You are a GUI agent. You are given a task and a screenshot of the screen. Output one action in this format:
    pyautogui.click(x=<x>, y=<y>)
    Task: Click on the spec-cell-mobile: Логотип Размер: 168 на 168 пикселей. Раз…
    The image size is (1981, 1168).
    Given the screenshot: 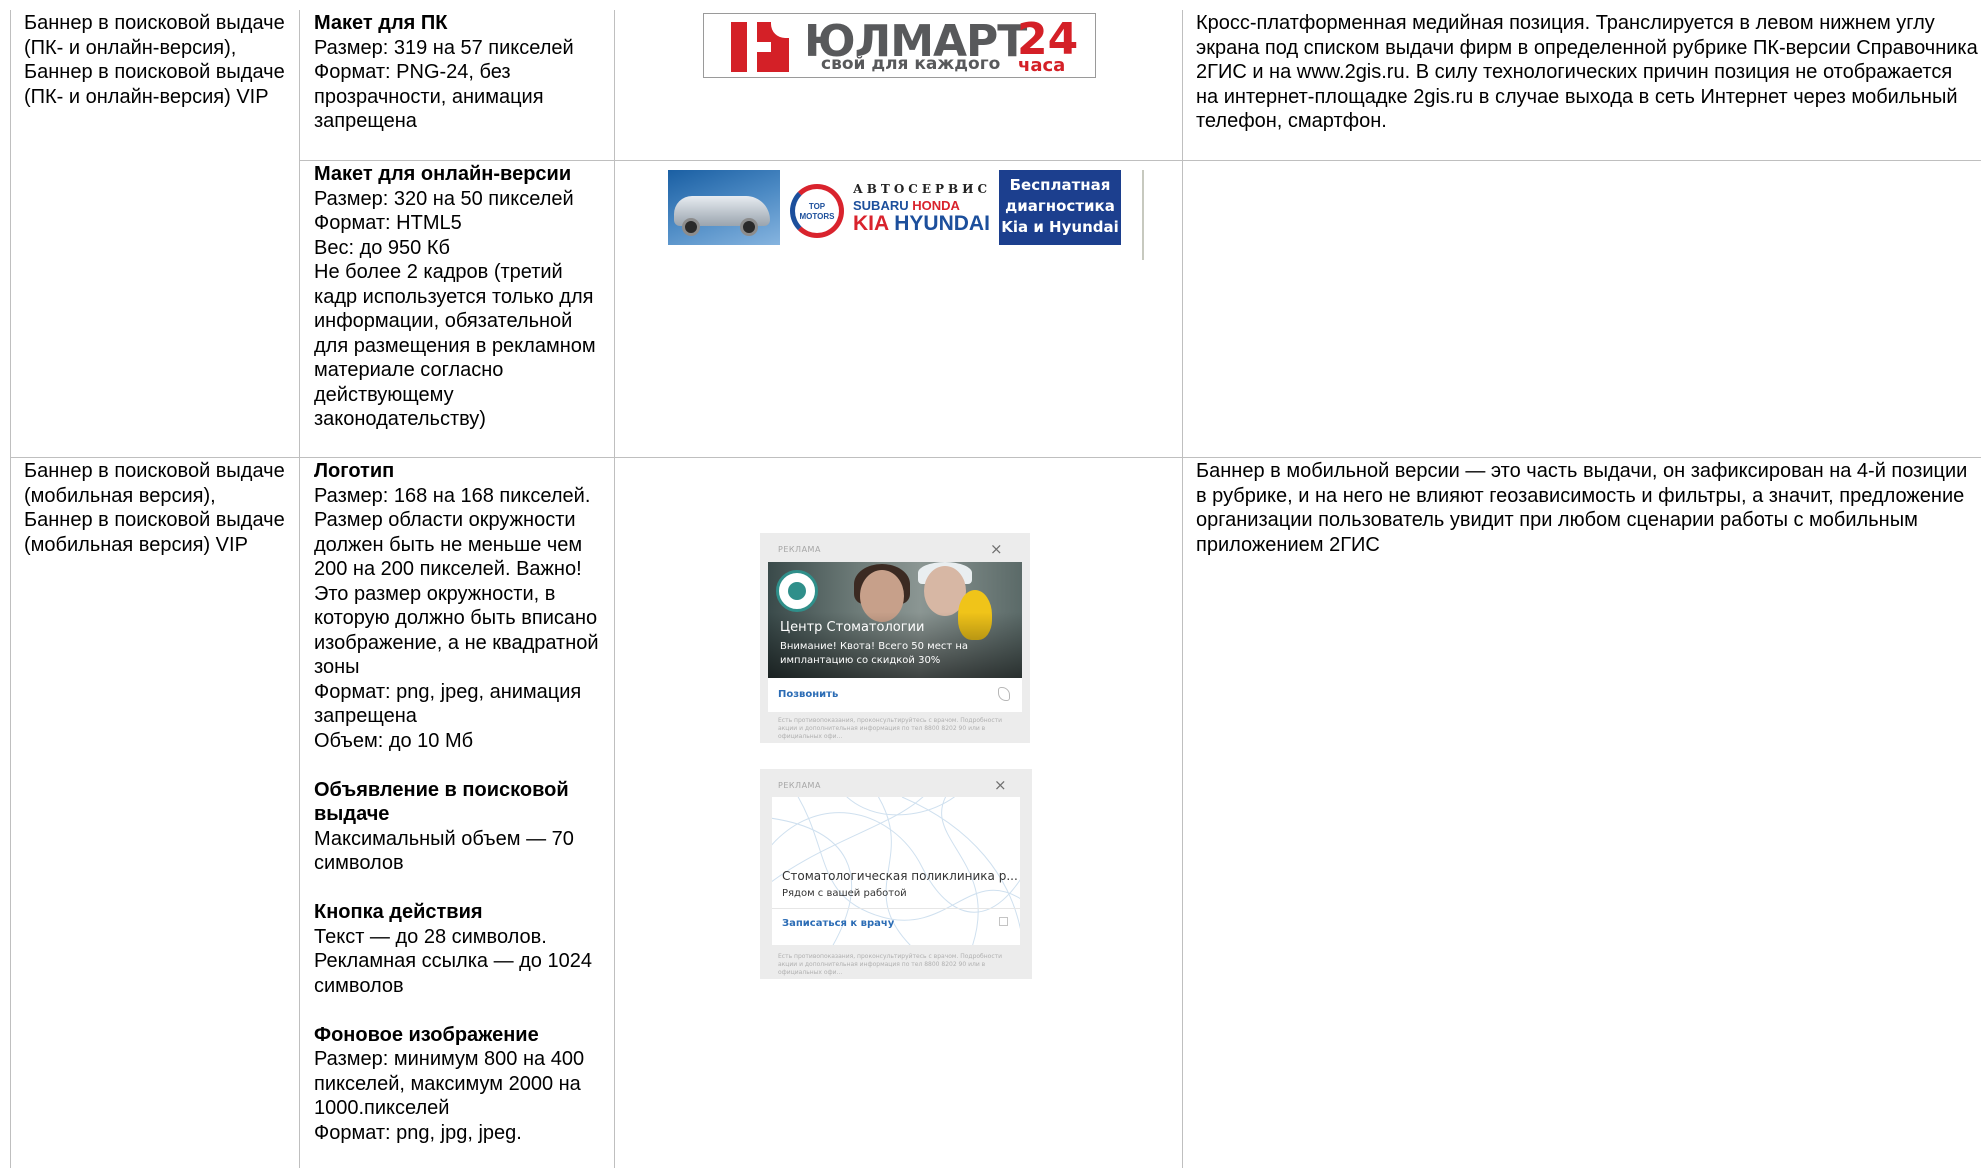 What is the action you would take?
    pyautogui.click(x=461, y=813)
    